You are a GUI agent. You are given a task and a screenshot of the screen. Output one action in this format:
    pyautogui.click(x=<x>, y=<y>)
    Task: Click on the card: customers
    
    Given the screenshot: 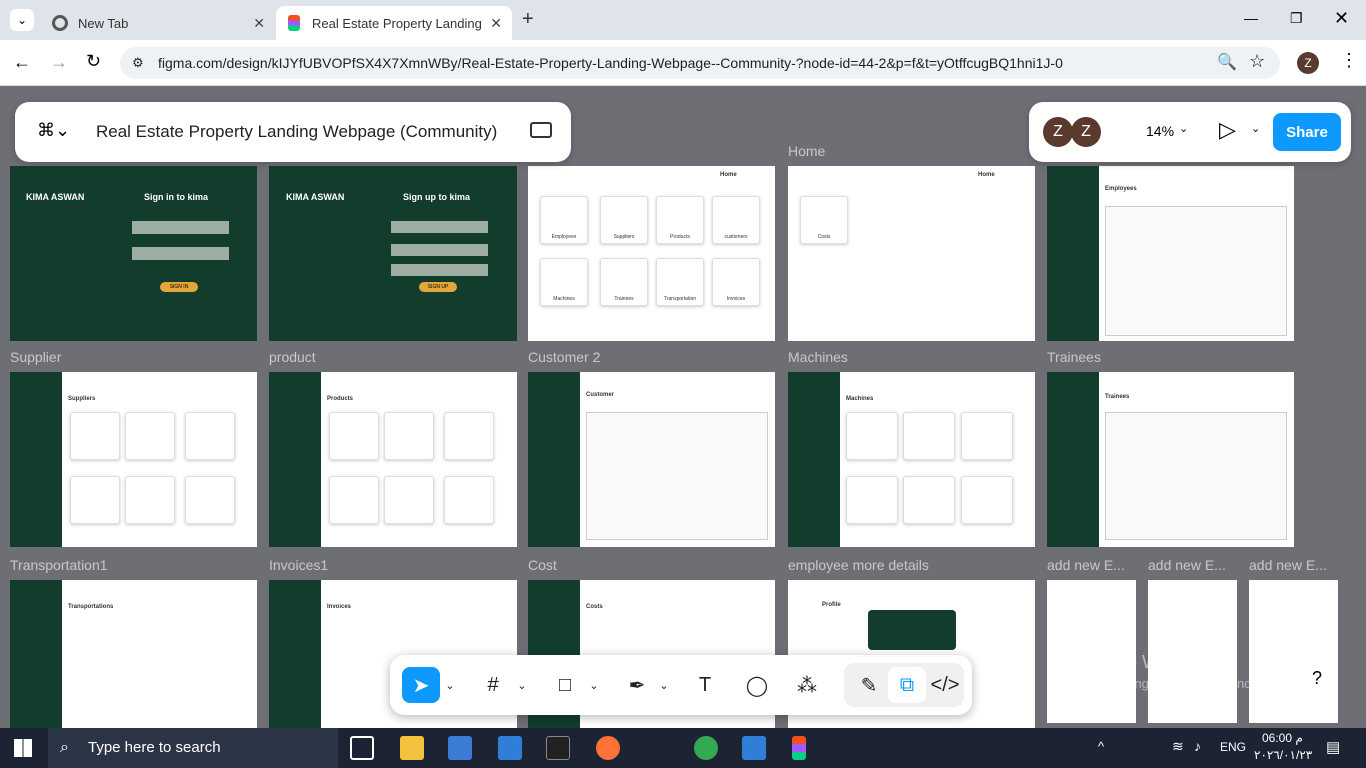 What is the action you would take?
    pyautogui.click(x=736, y=220)
    